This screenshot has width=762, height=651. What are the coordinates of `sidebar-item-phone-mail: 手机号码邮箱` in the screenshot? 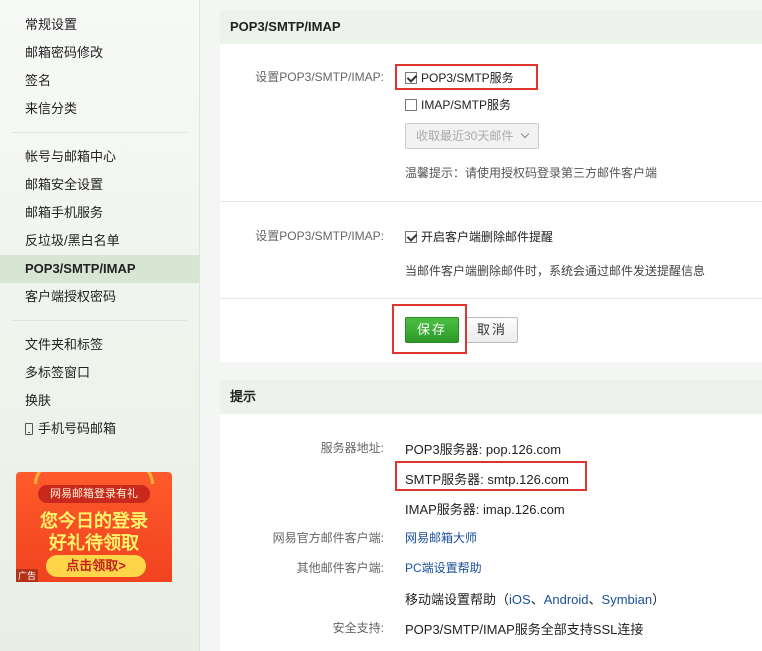 It's located at (99, 429).